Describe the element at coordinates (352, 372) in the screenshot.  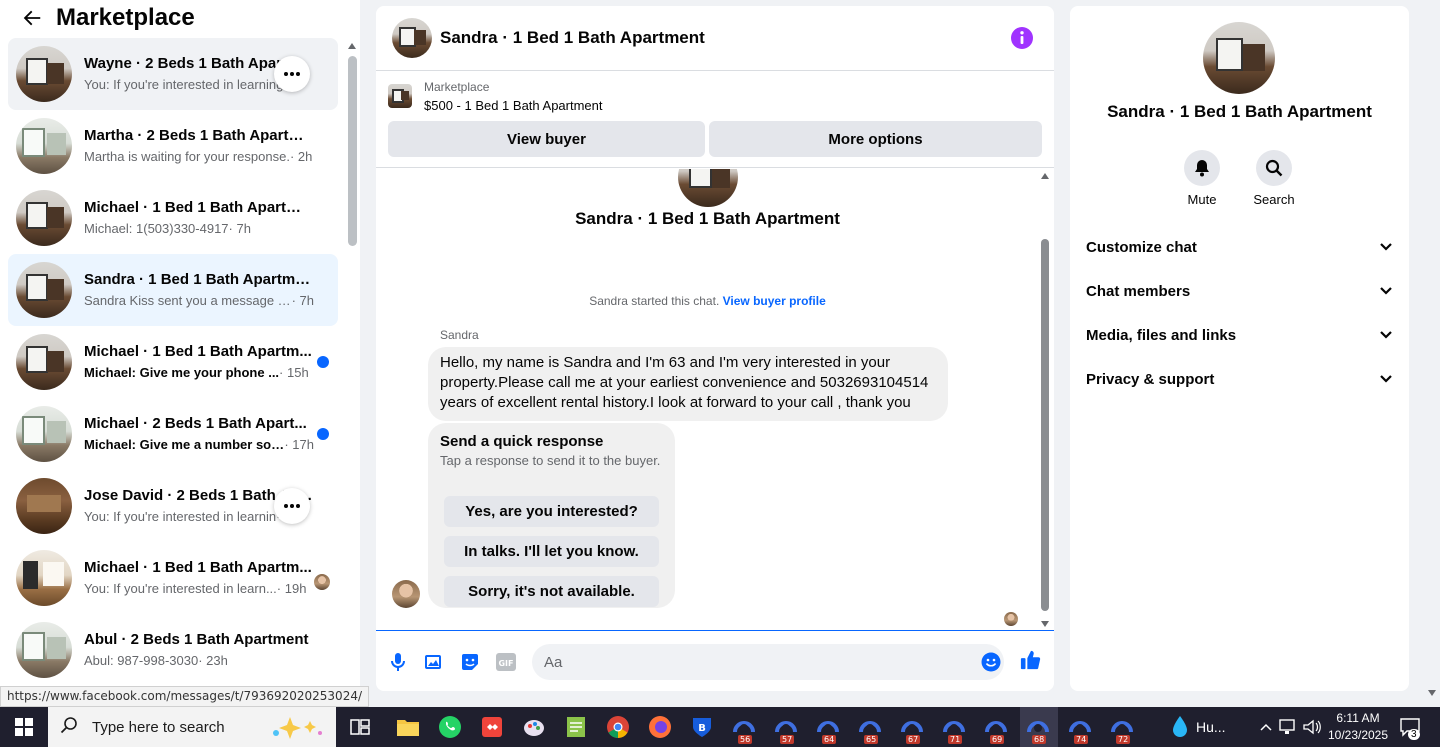
I see `sidebar-scrollbar` at that location.